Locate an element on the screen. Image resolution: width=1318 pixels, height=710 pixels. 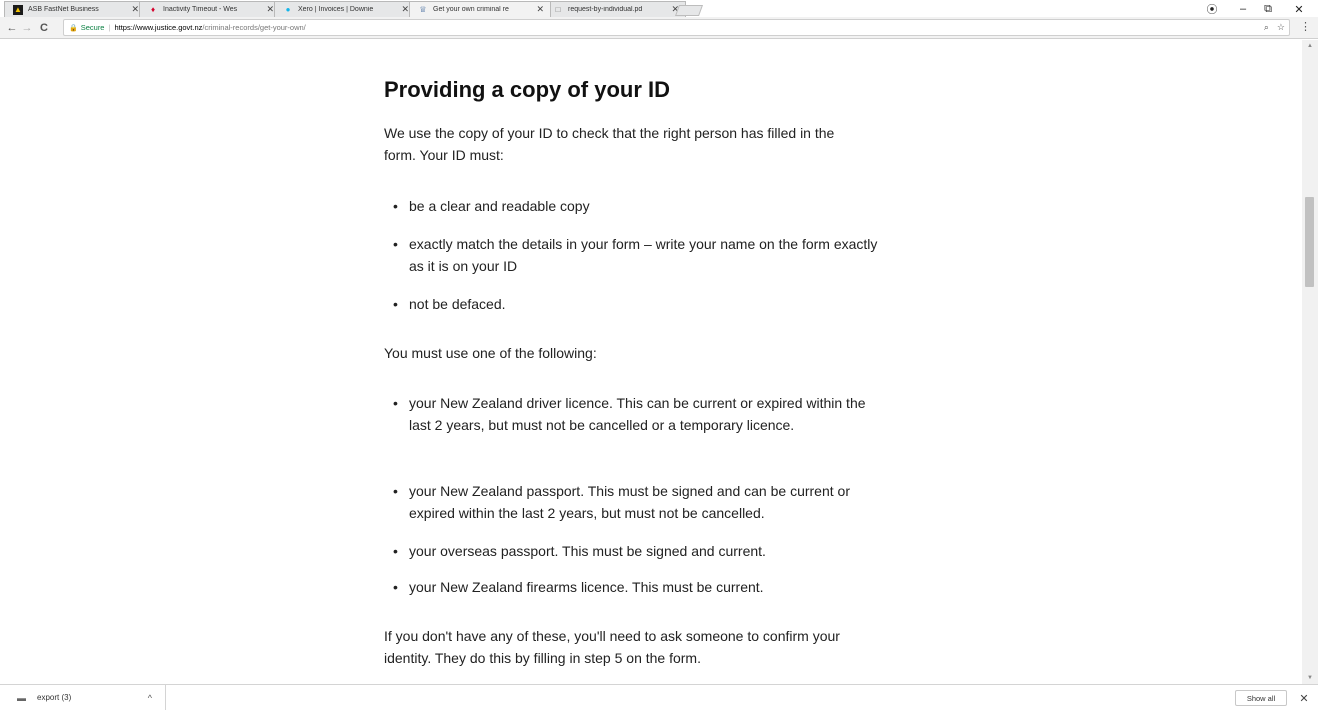
bookmark-star-icon: ☆ is located at coordinates (1281, 27).